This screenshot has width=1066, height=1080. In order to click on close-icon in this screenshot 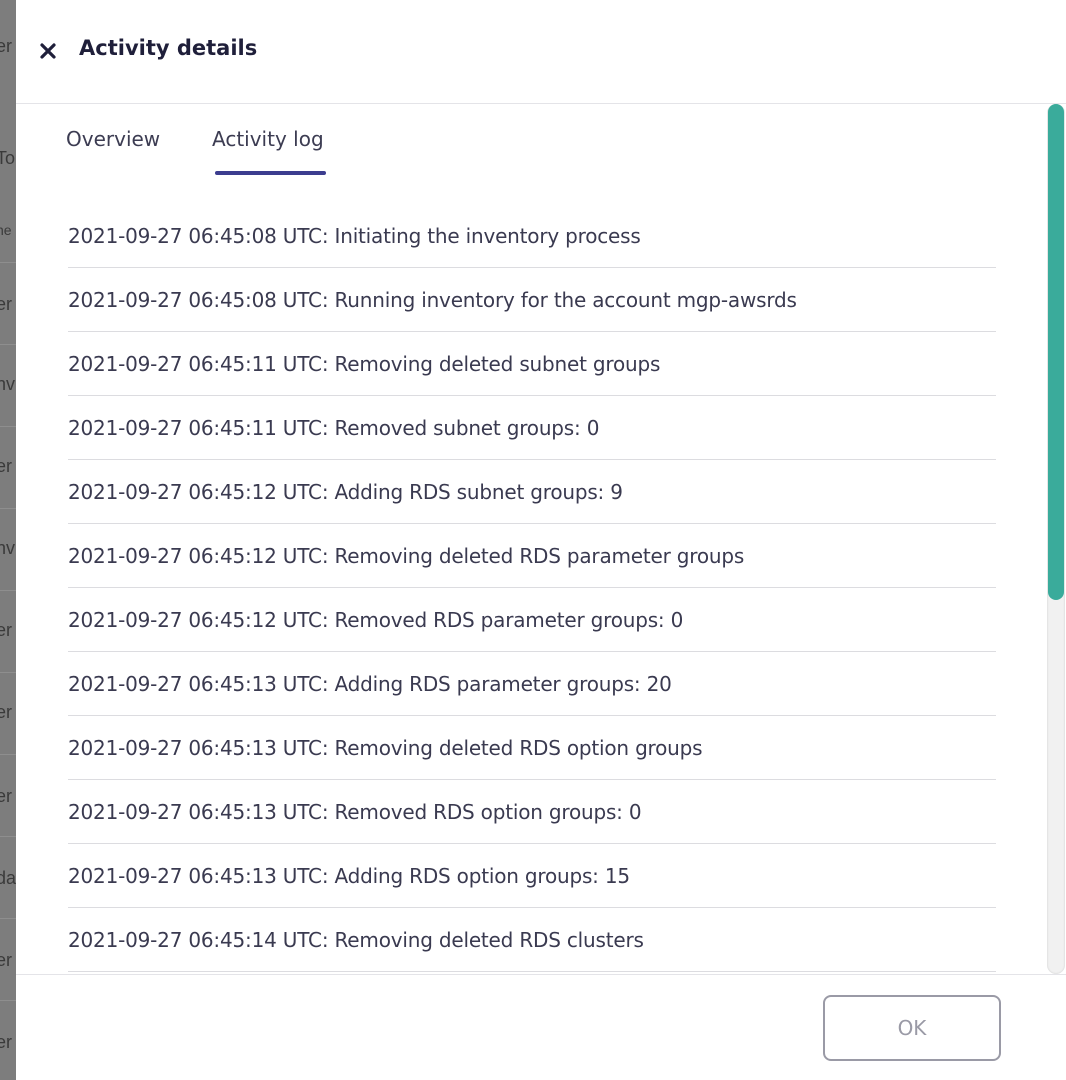, I will do `click(48, 51)`.